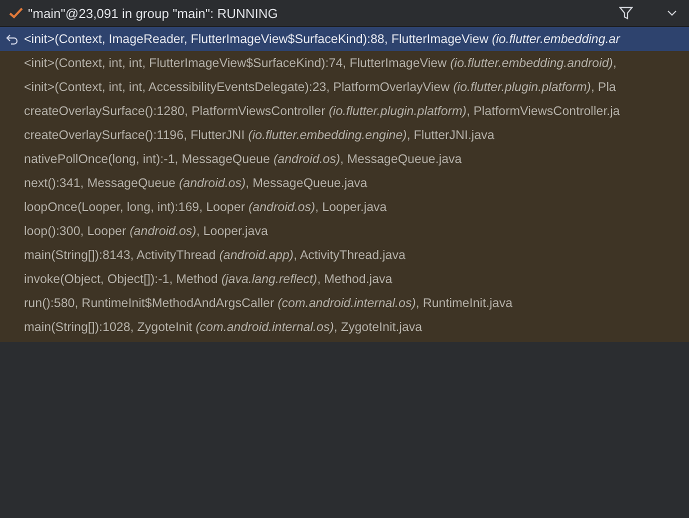 This screenshot has width=689, height=518. I want to click on stack-frame-row: invoke(Object, Object[]):-1, Method (java.lang.reflect), Method.java, so click(344, 279).